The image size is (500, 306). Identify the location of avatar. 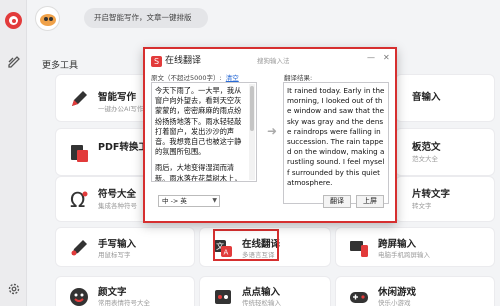
(47, 18).